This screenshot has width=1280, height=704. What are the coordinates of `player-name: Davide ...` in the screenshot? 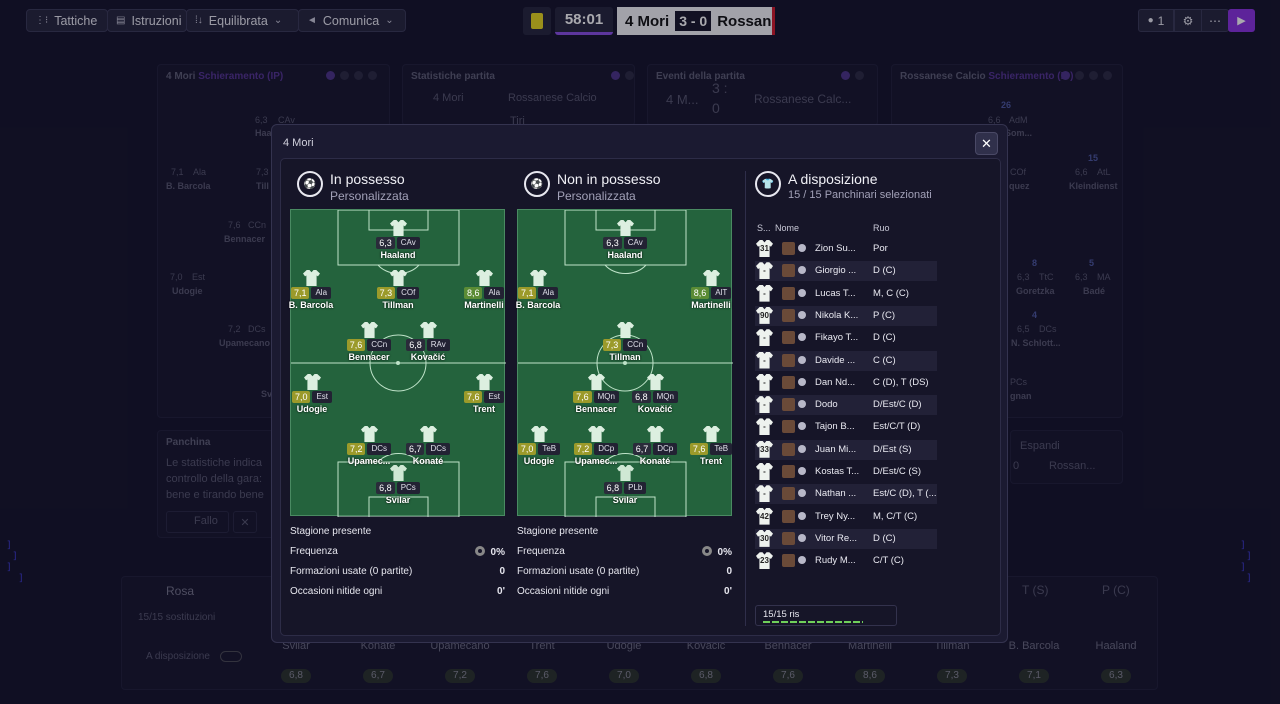 It's located at (835, 360).